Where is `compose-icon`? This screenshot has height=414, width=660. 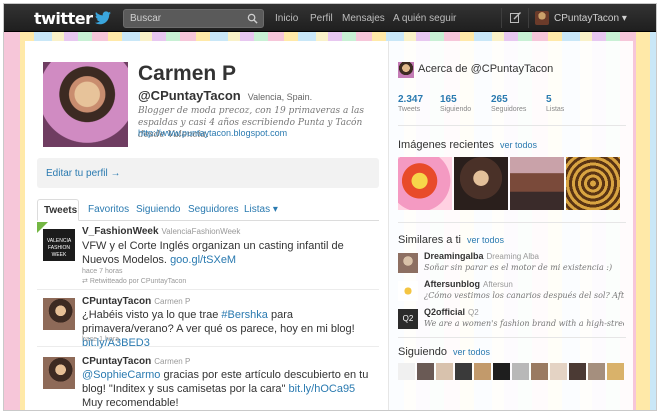
compose-icon is located at coordinates (515, 17).